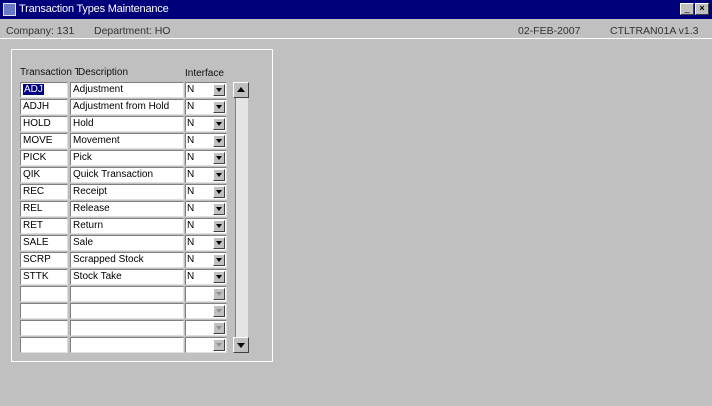 The image size is (712, 406). Describe the element at coordinates (33, 225) in the screenshot. I see `type-code-text: RET` at that location.